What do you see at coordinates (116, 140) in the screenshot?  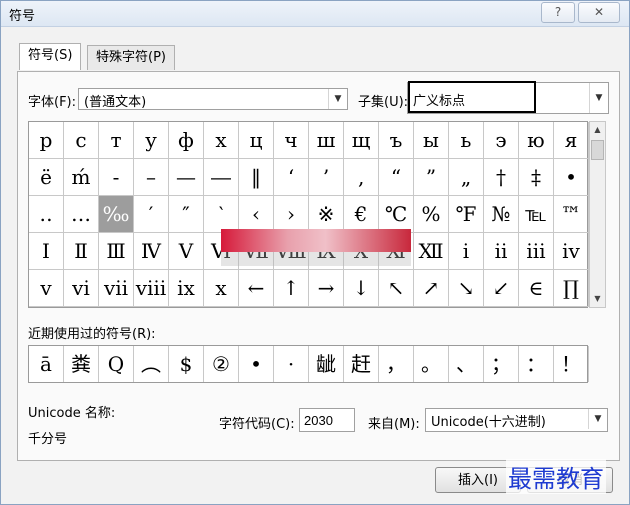 I see `symbol-cell: т` at bounding box center [116, 140].